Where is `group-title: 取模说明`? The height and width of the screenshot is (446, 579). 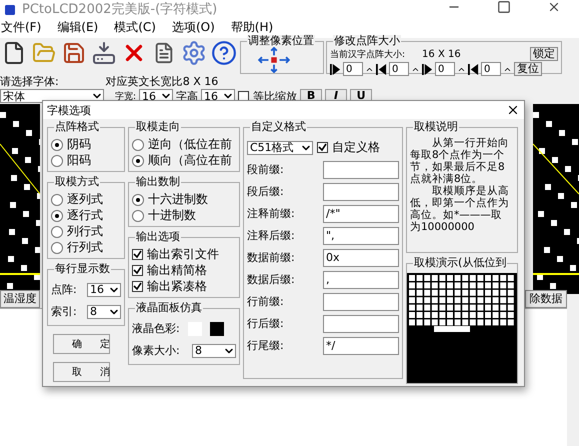
group-title: 取模说明 is located at coordinates (436, 127).